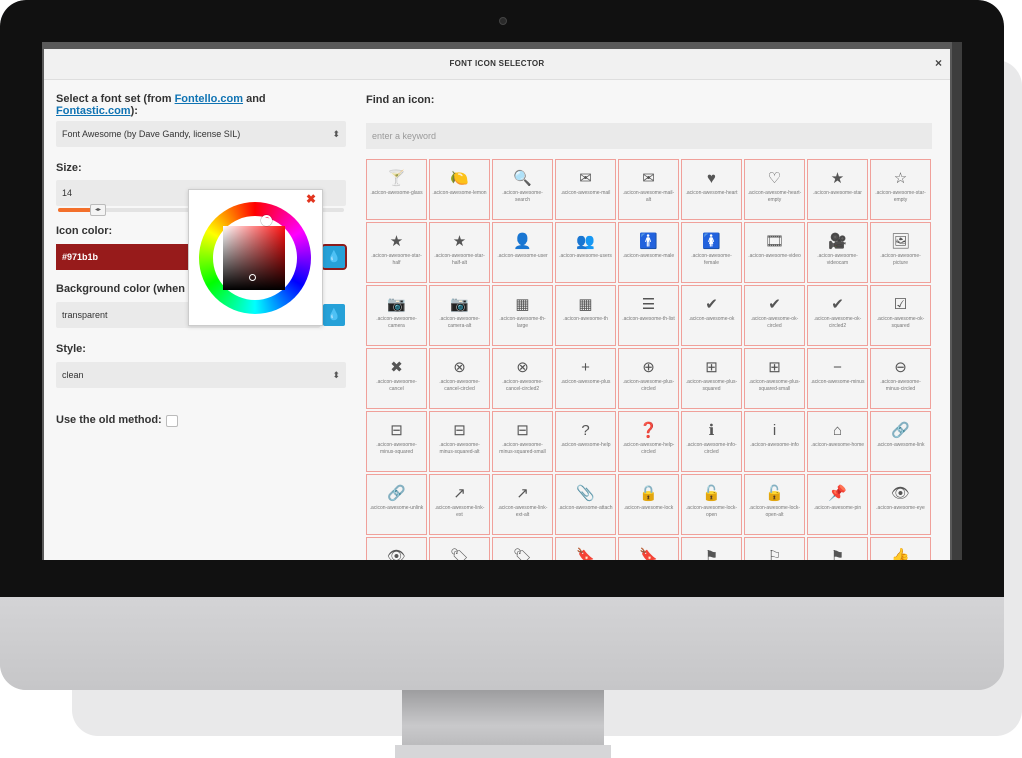 Image resolution: width=1022 pixels, height=758 pixels. What do you see at coordinates (837, 259) in the screenshot?
I see `icon-class-name: .acicon-awesome-videocam` at bounding box center [837, 259].